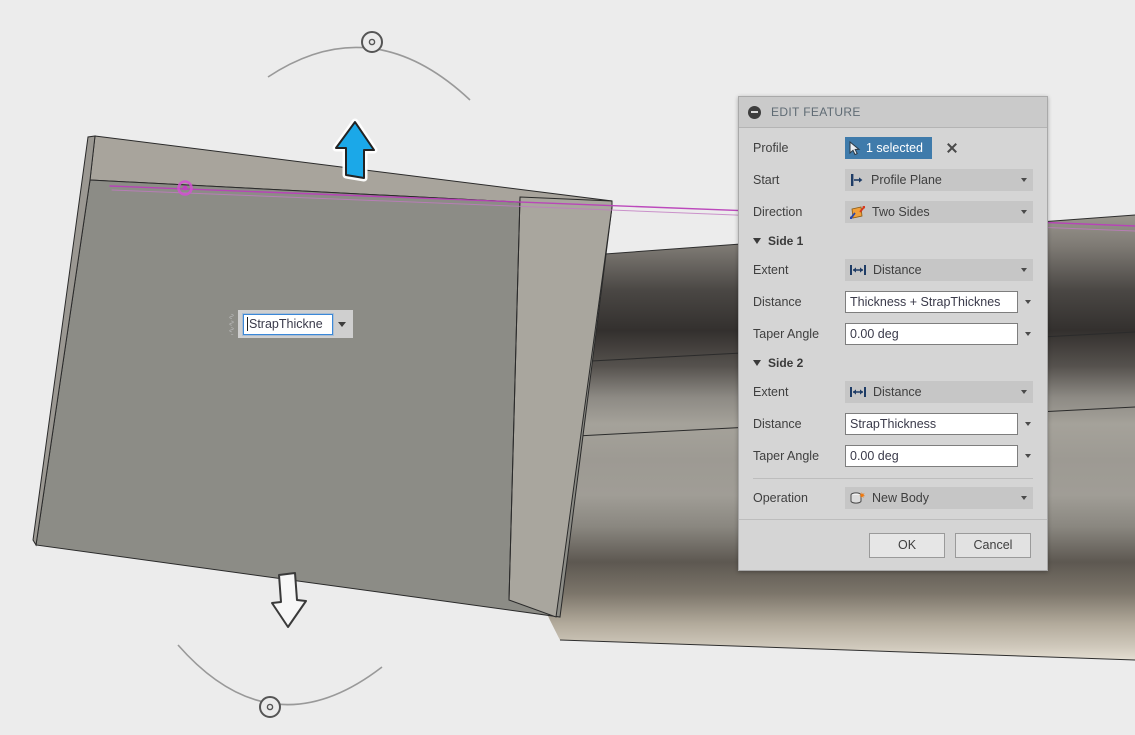 The width and height of the screenshot is (1135, 735). Describe the element at coordinates (939, 498) in the screenshot. I see `operation-select: New Body` at that location.